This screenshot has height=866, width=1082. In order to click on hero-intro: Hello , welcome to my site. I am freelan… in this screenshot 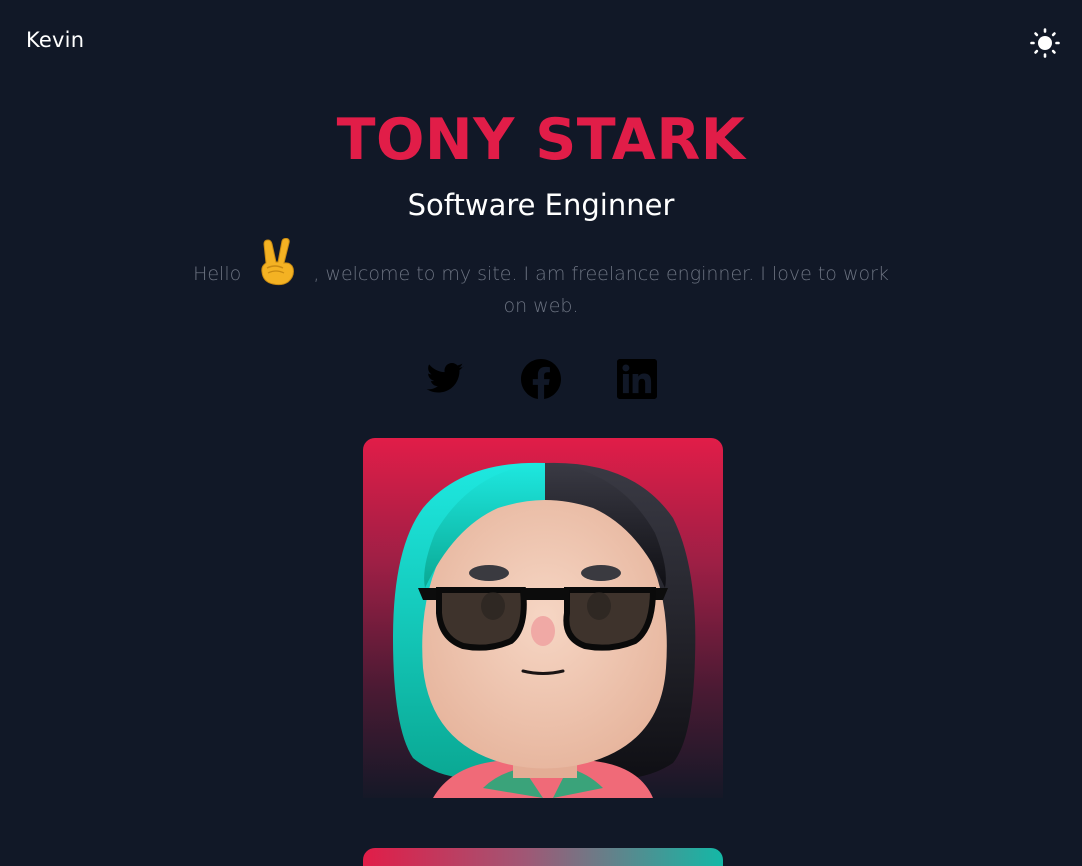, I will do `click(541, 279)`.